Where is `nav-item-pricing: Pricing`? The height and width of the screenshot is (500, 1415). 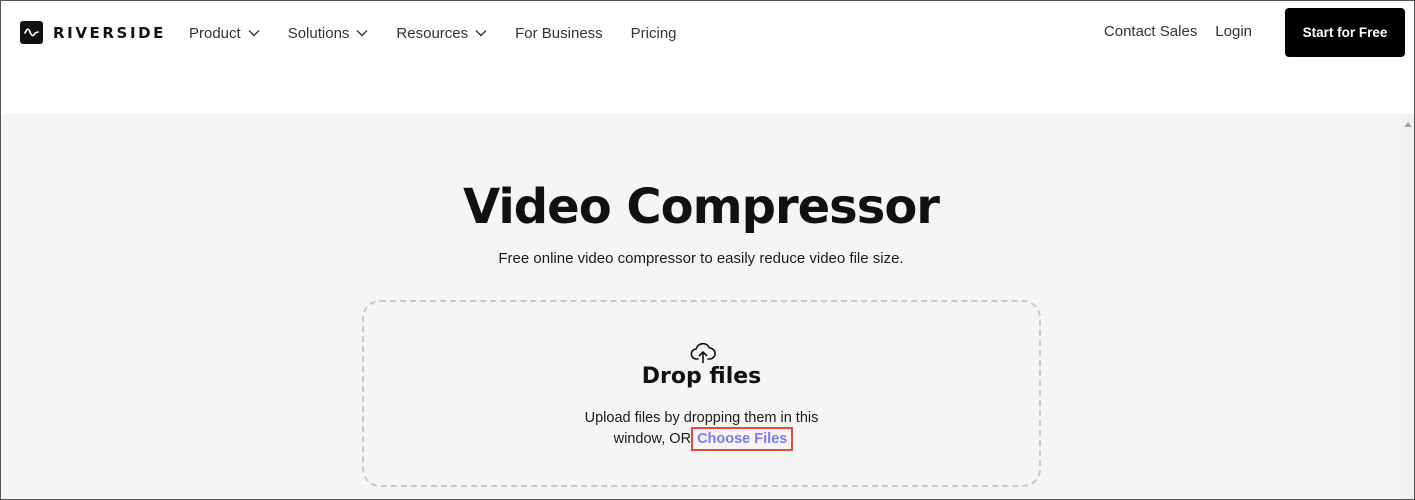 nav-item-pricing: Pricing is located at coordinates (654, 33).